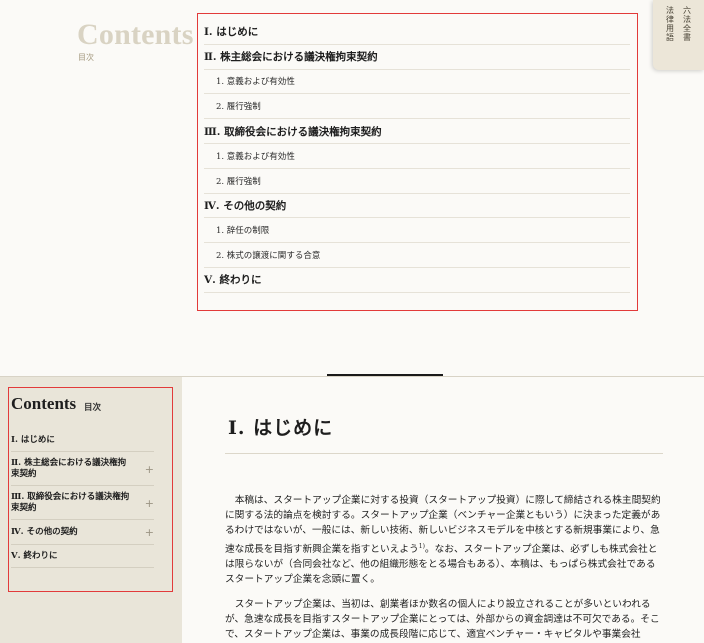 This screenshot has height=643, width=704. What do you see at coordinates (417, 32) in the screenshot?
I see `toc-item: Ⅰ. はじめに` at bounding box center [417, 32].